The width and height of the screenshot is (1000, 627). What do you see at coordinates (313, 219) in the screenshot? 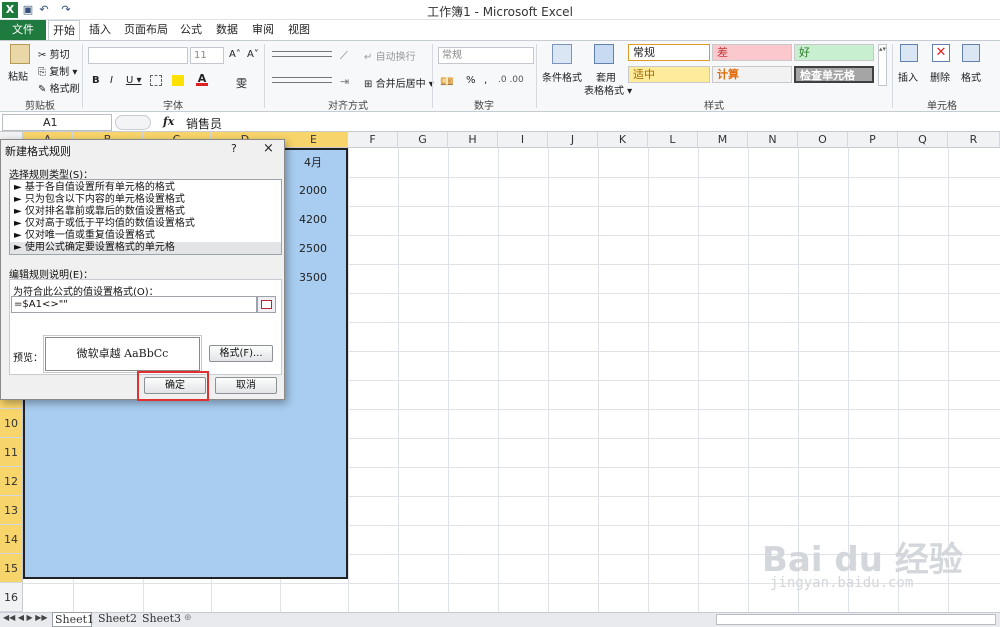
I see `cell-e3: 4200` at bounding box center [313, 219].